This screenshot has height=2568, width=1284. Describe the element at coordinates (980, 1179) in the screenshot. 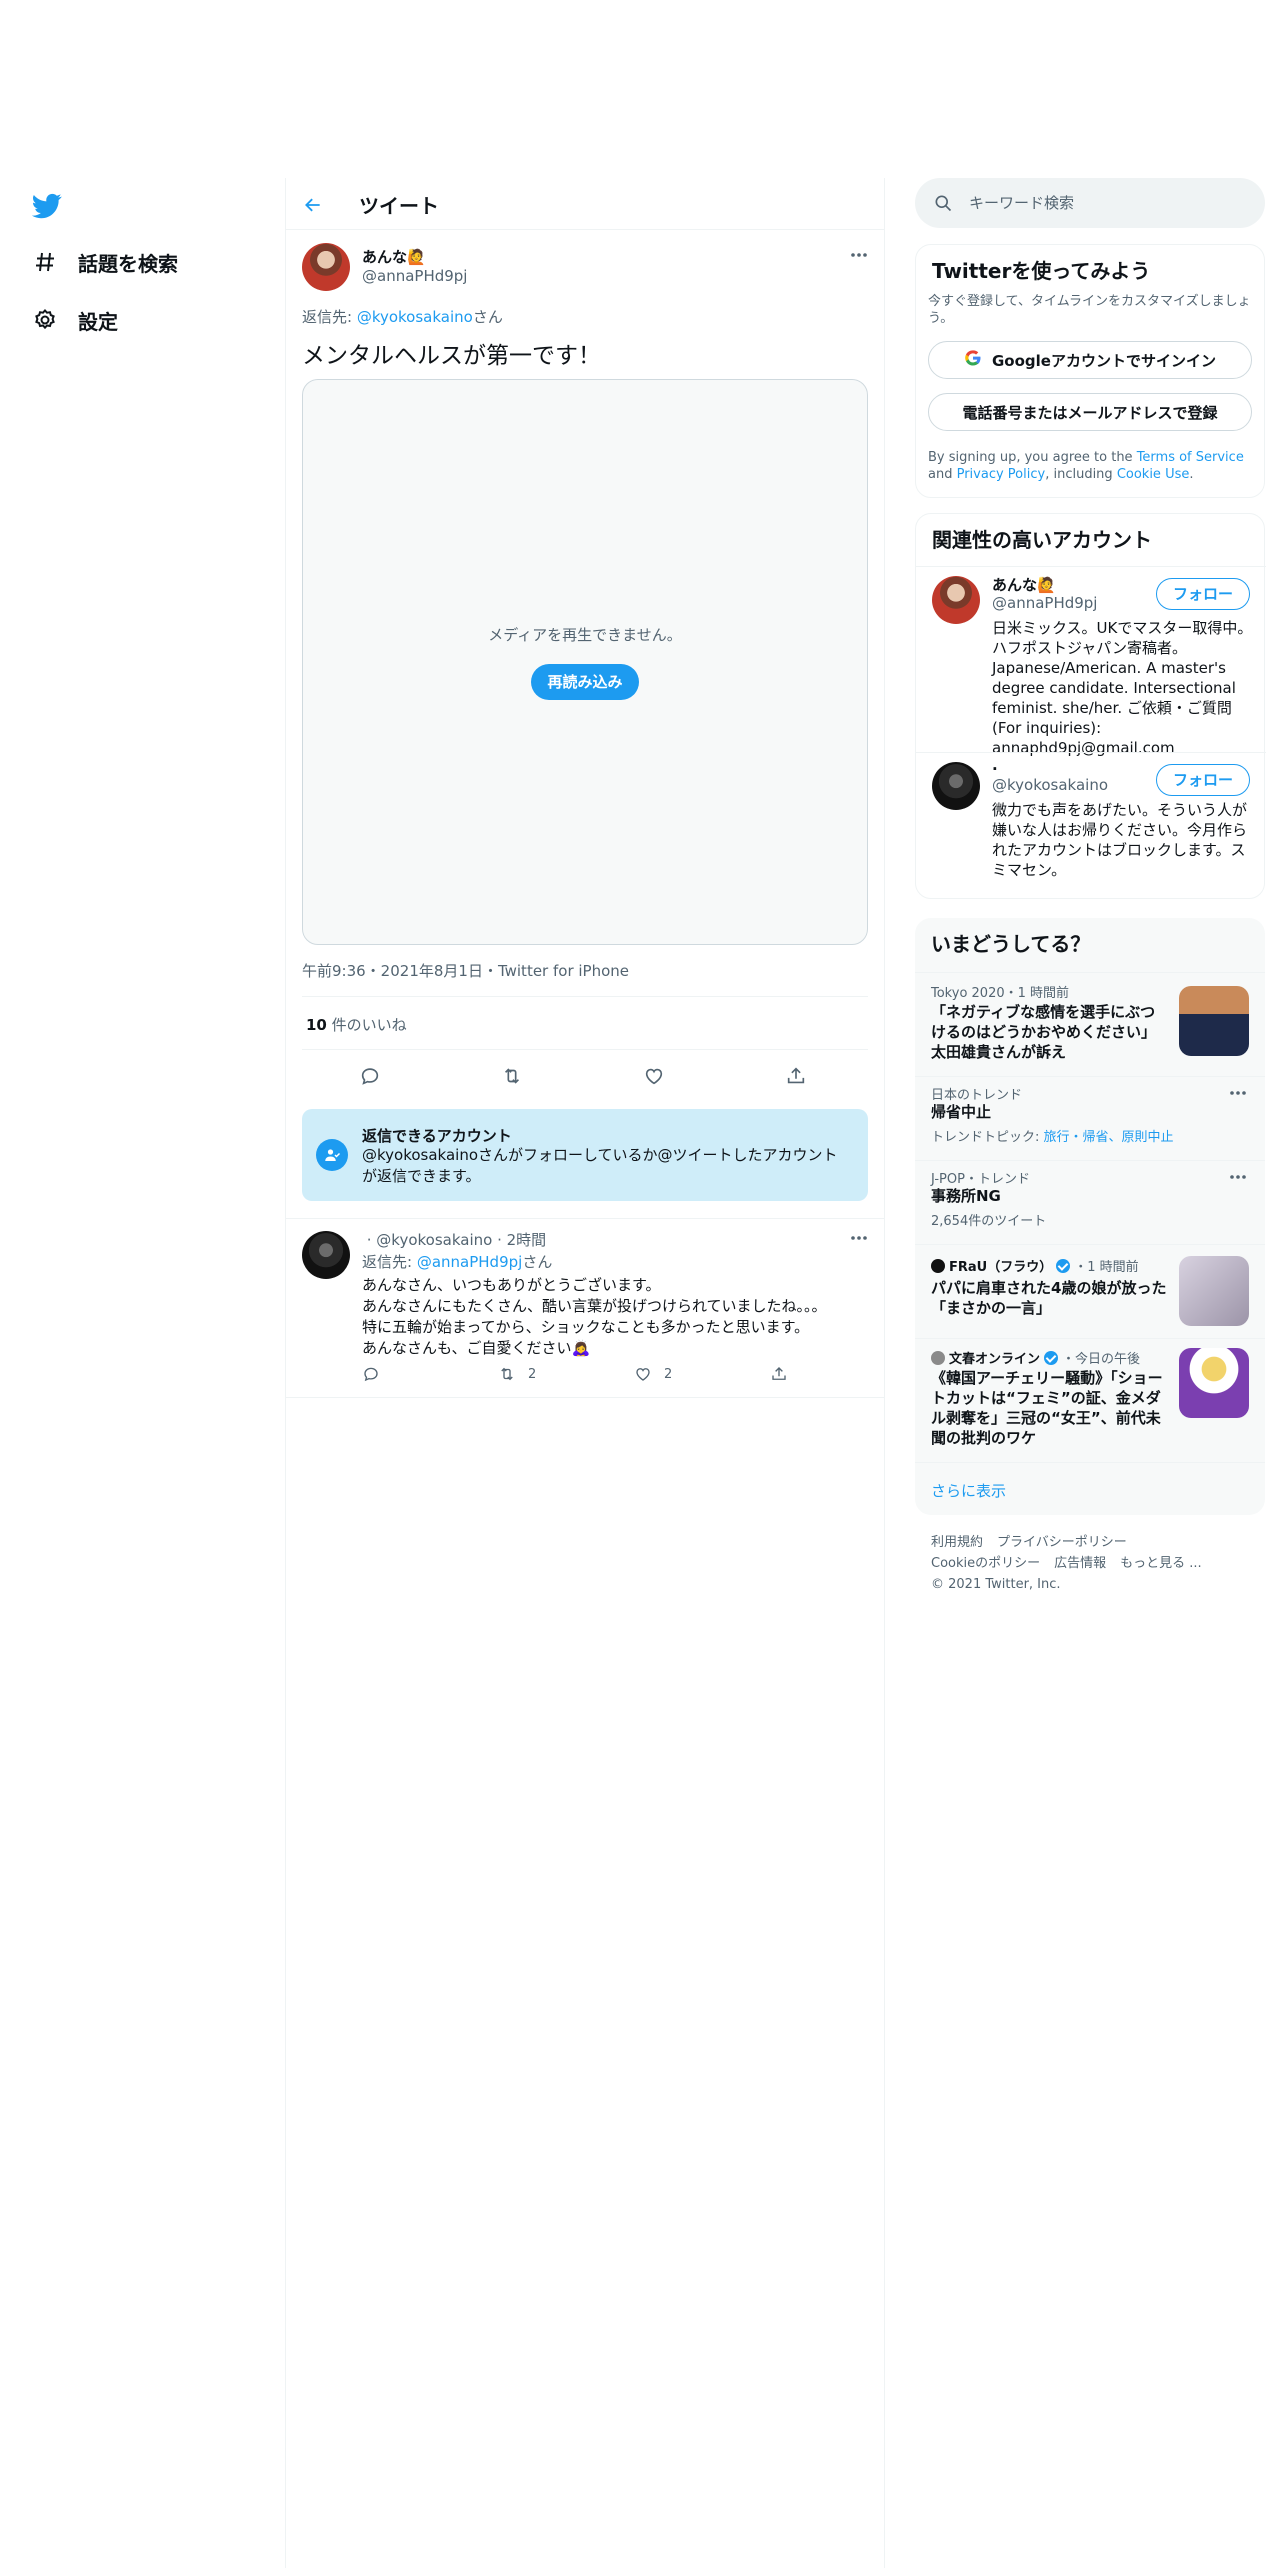

I see `trend-meta: J-POP・トレンド` at that location.